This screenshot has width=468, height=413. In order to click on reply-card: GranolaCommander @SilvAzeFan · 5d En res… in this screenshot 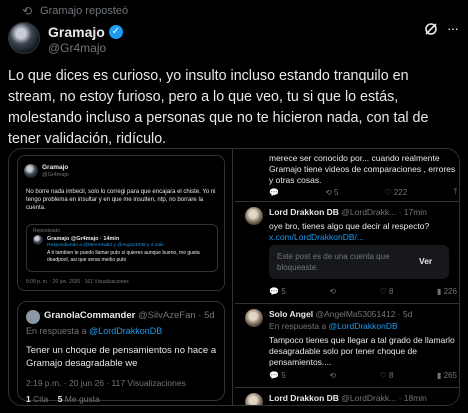, I will do `click(121, 352)`.